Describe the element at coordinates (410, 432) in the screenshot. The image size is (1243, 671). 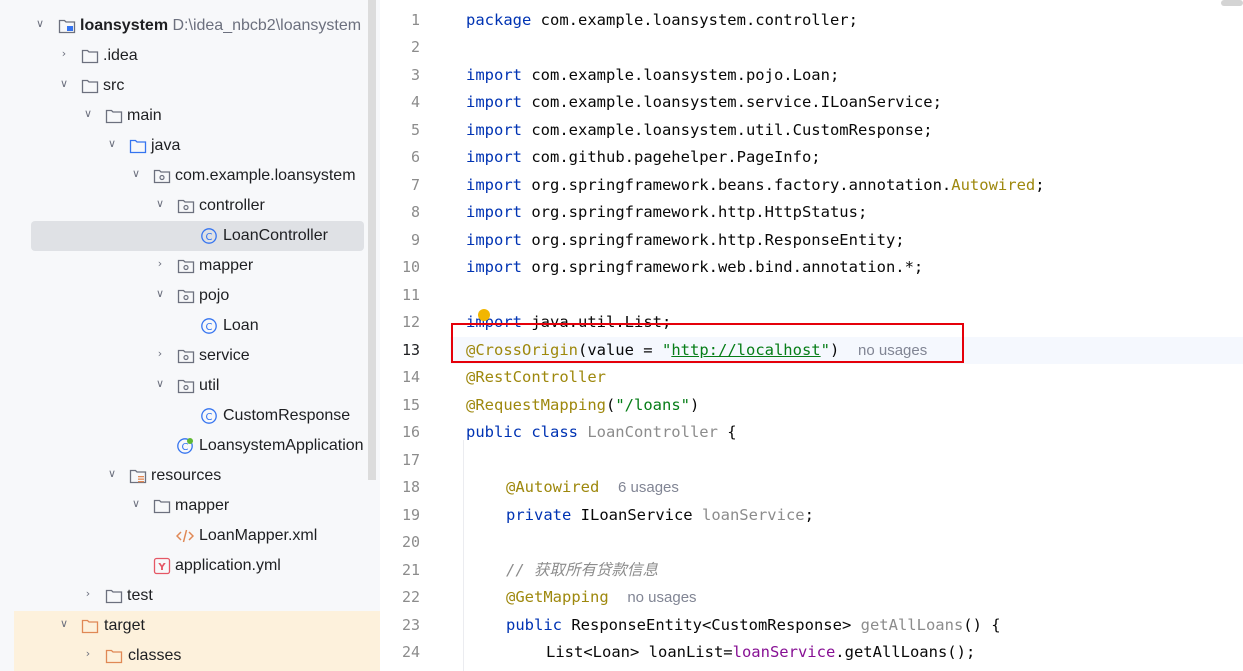
I see `line-number: 16` at that location.